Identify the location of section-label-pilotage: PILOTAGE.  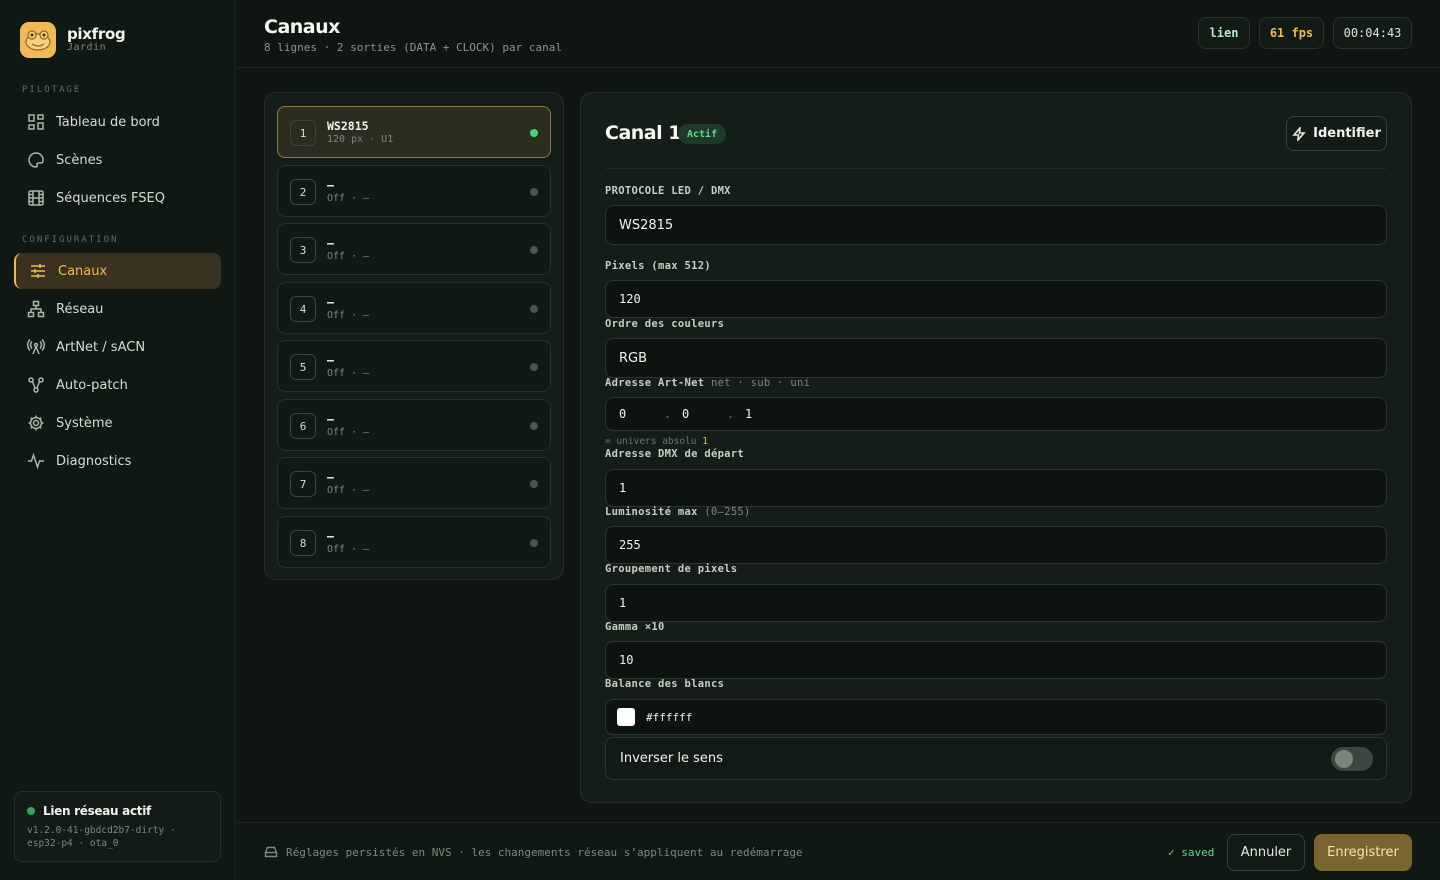
(52, 90).